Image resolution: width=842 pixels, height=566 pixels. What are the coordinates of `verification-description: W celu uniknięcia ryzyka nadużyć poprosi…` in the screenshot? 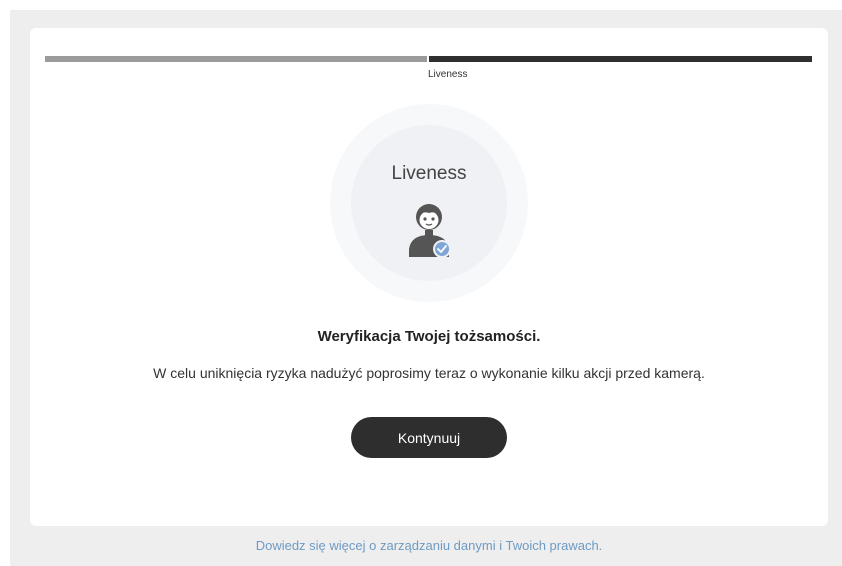 It's located at (429, 373).